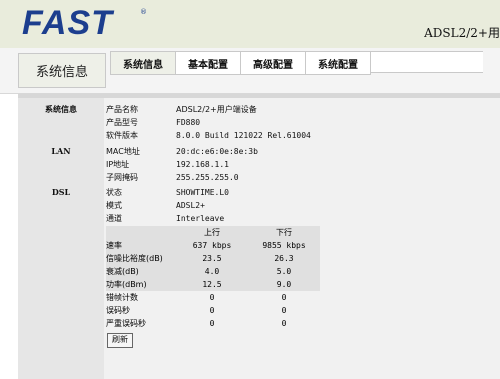  I want to click on subnet-mask-value: 255.255.255.0, so click(207, 177).